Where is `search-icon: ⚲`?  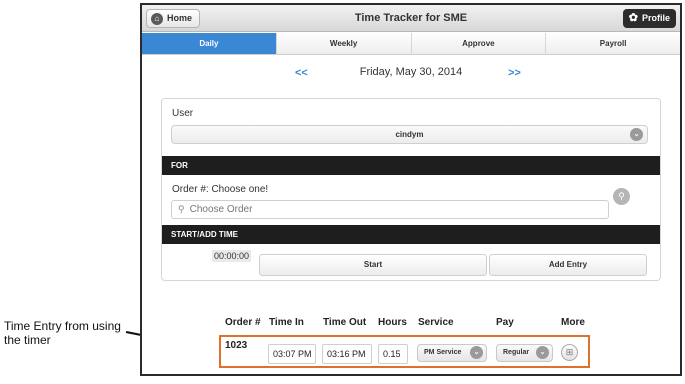
search-icon: ⚲ is located at coordinates (181, 209).